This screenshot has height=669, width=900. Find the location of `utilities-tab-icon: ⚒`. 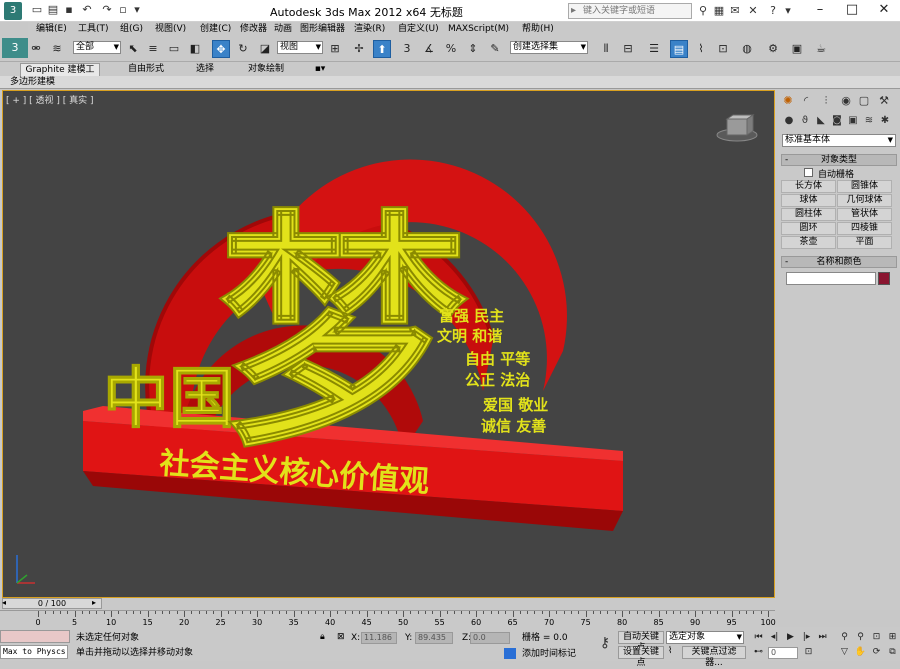

utilities-tab-icon: ⚒ is located at coordinates (884, 101).